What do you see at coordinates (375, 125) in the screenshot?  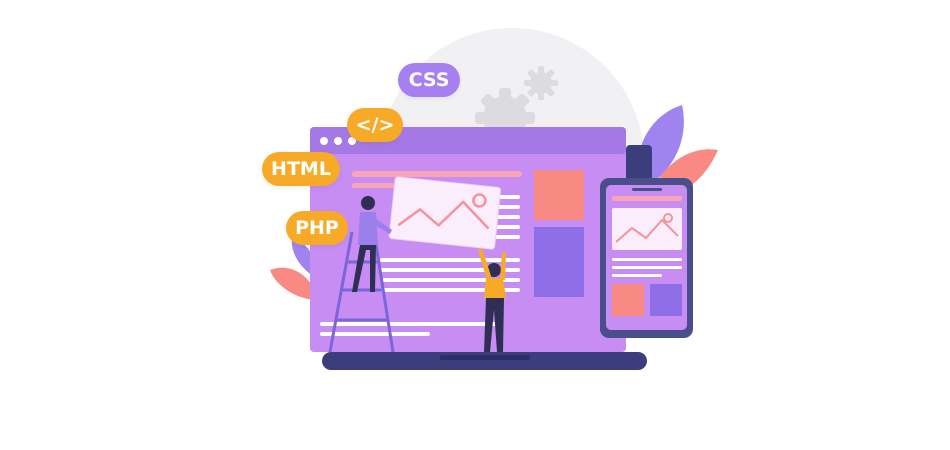 I see `code-badge: </>` at bounding box center [375, 125].